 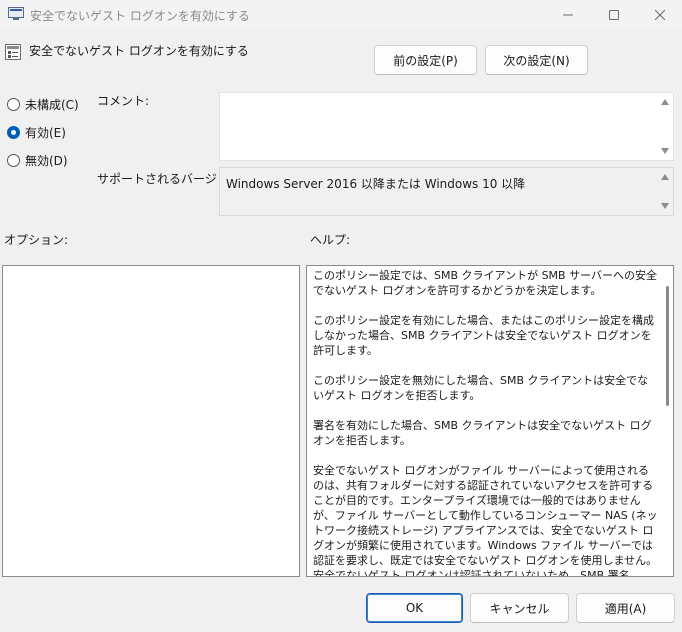 I want to click on close-icon, so click(x=660, y=15).